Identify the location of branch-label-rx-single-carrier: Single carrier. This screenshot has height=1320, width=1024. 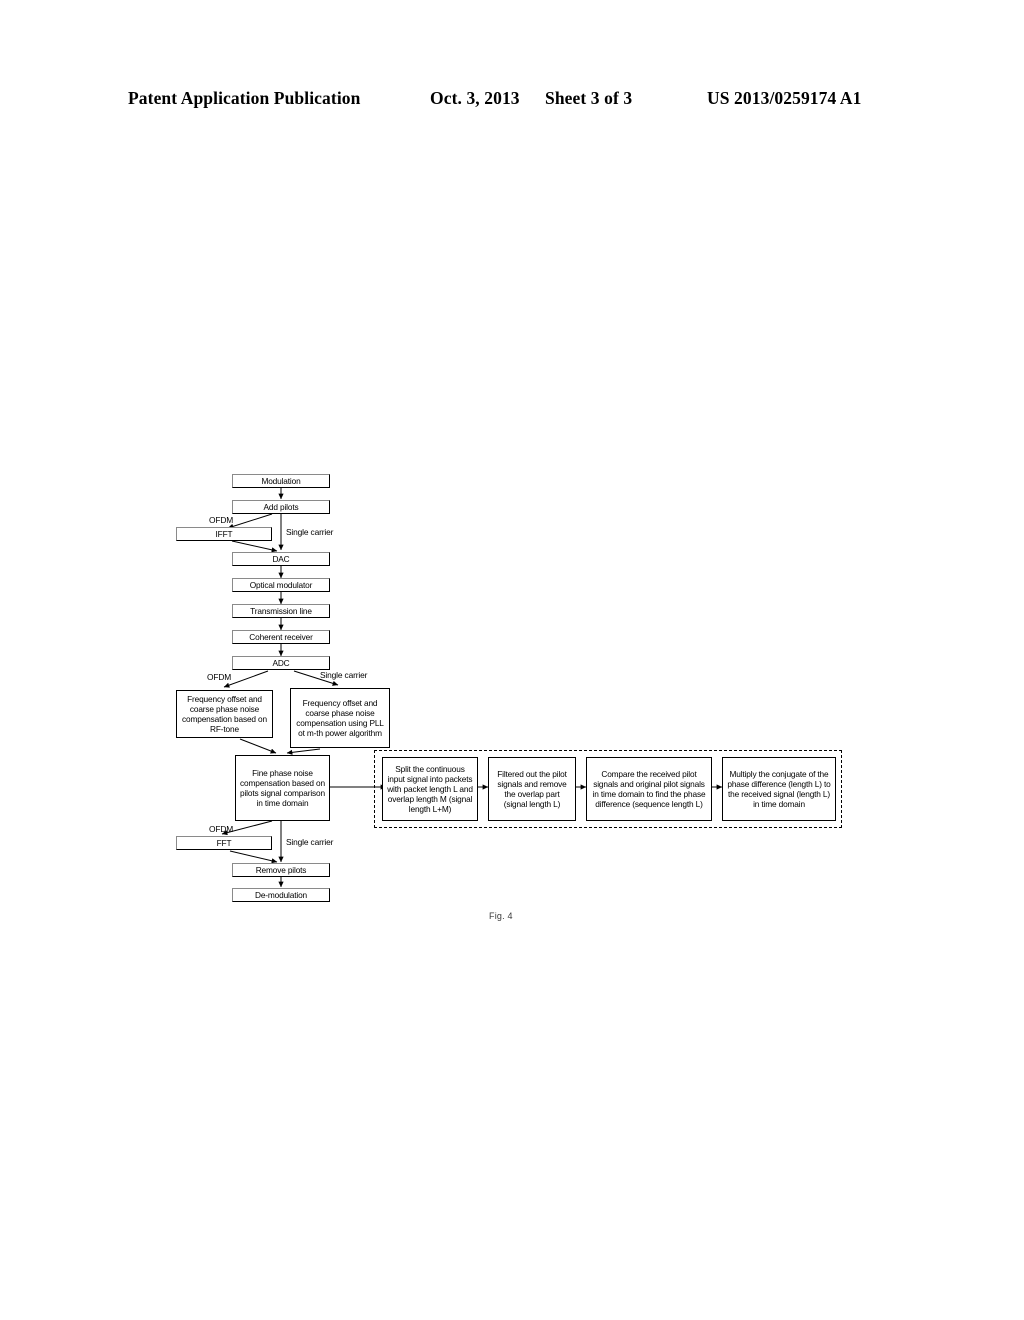
(344, 675).